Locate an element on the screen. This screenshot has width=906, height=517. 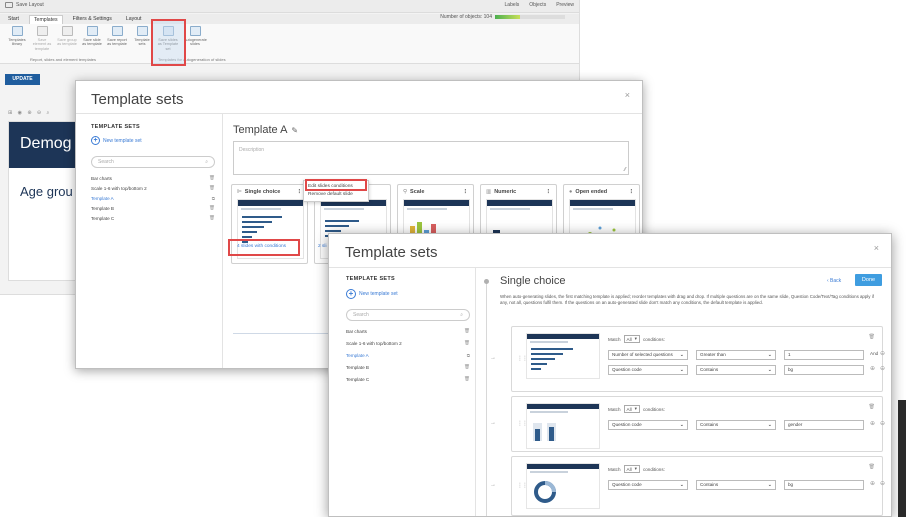
thumbnail-bar-graphic is located at coordinates (552, 359).